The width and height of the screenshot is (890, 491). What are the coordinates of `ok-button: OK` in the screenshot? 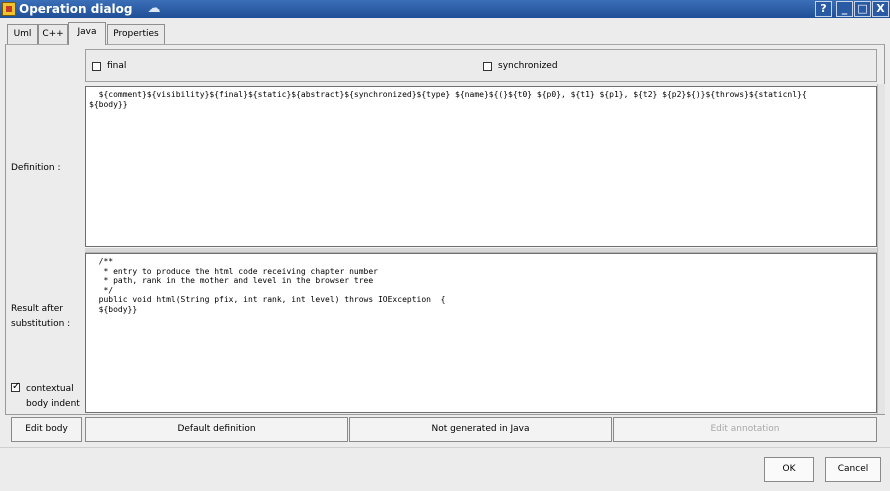 It's located at (789, 469).